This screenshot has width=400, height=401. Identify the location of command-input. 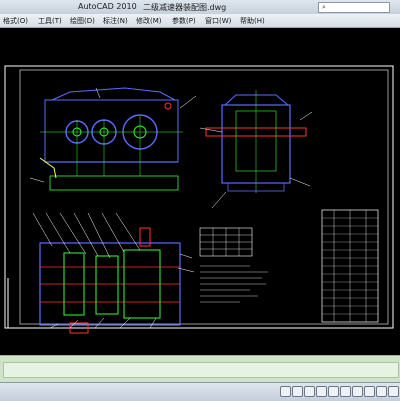
(201, 370).